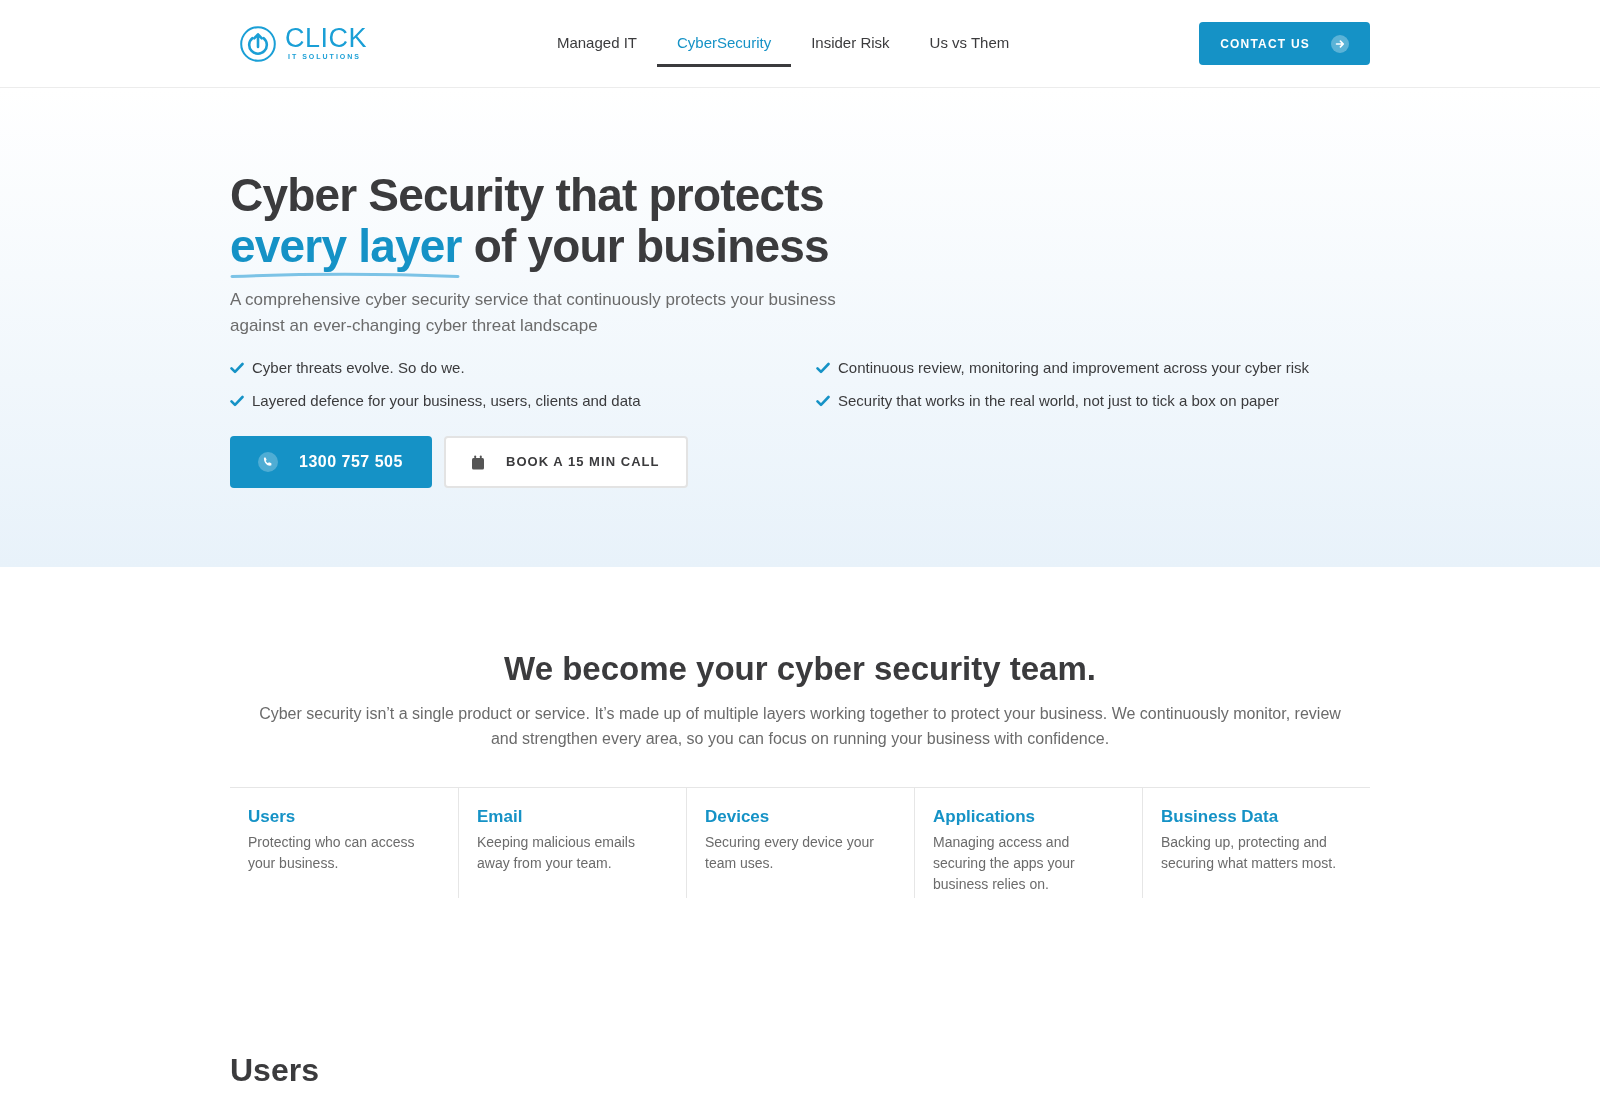 The height and width of the screenshot is (1100, 1600). Describe the element at coordinates (342, 817) in the screenshot. I see `layer-link: Users` at that location.